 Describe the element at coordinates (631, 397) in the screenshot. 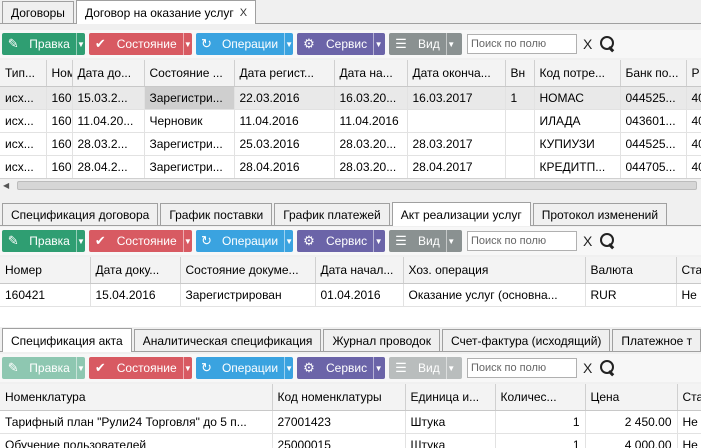

I see `column-header: Цена` at that location.